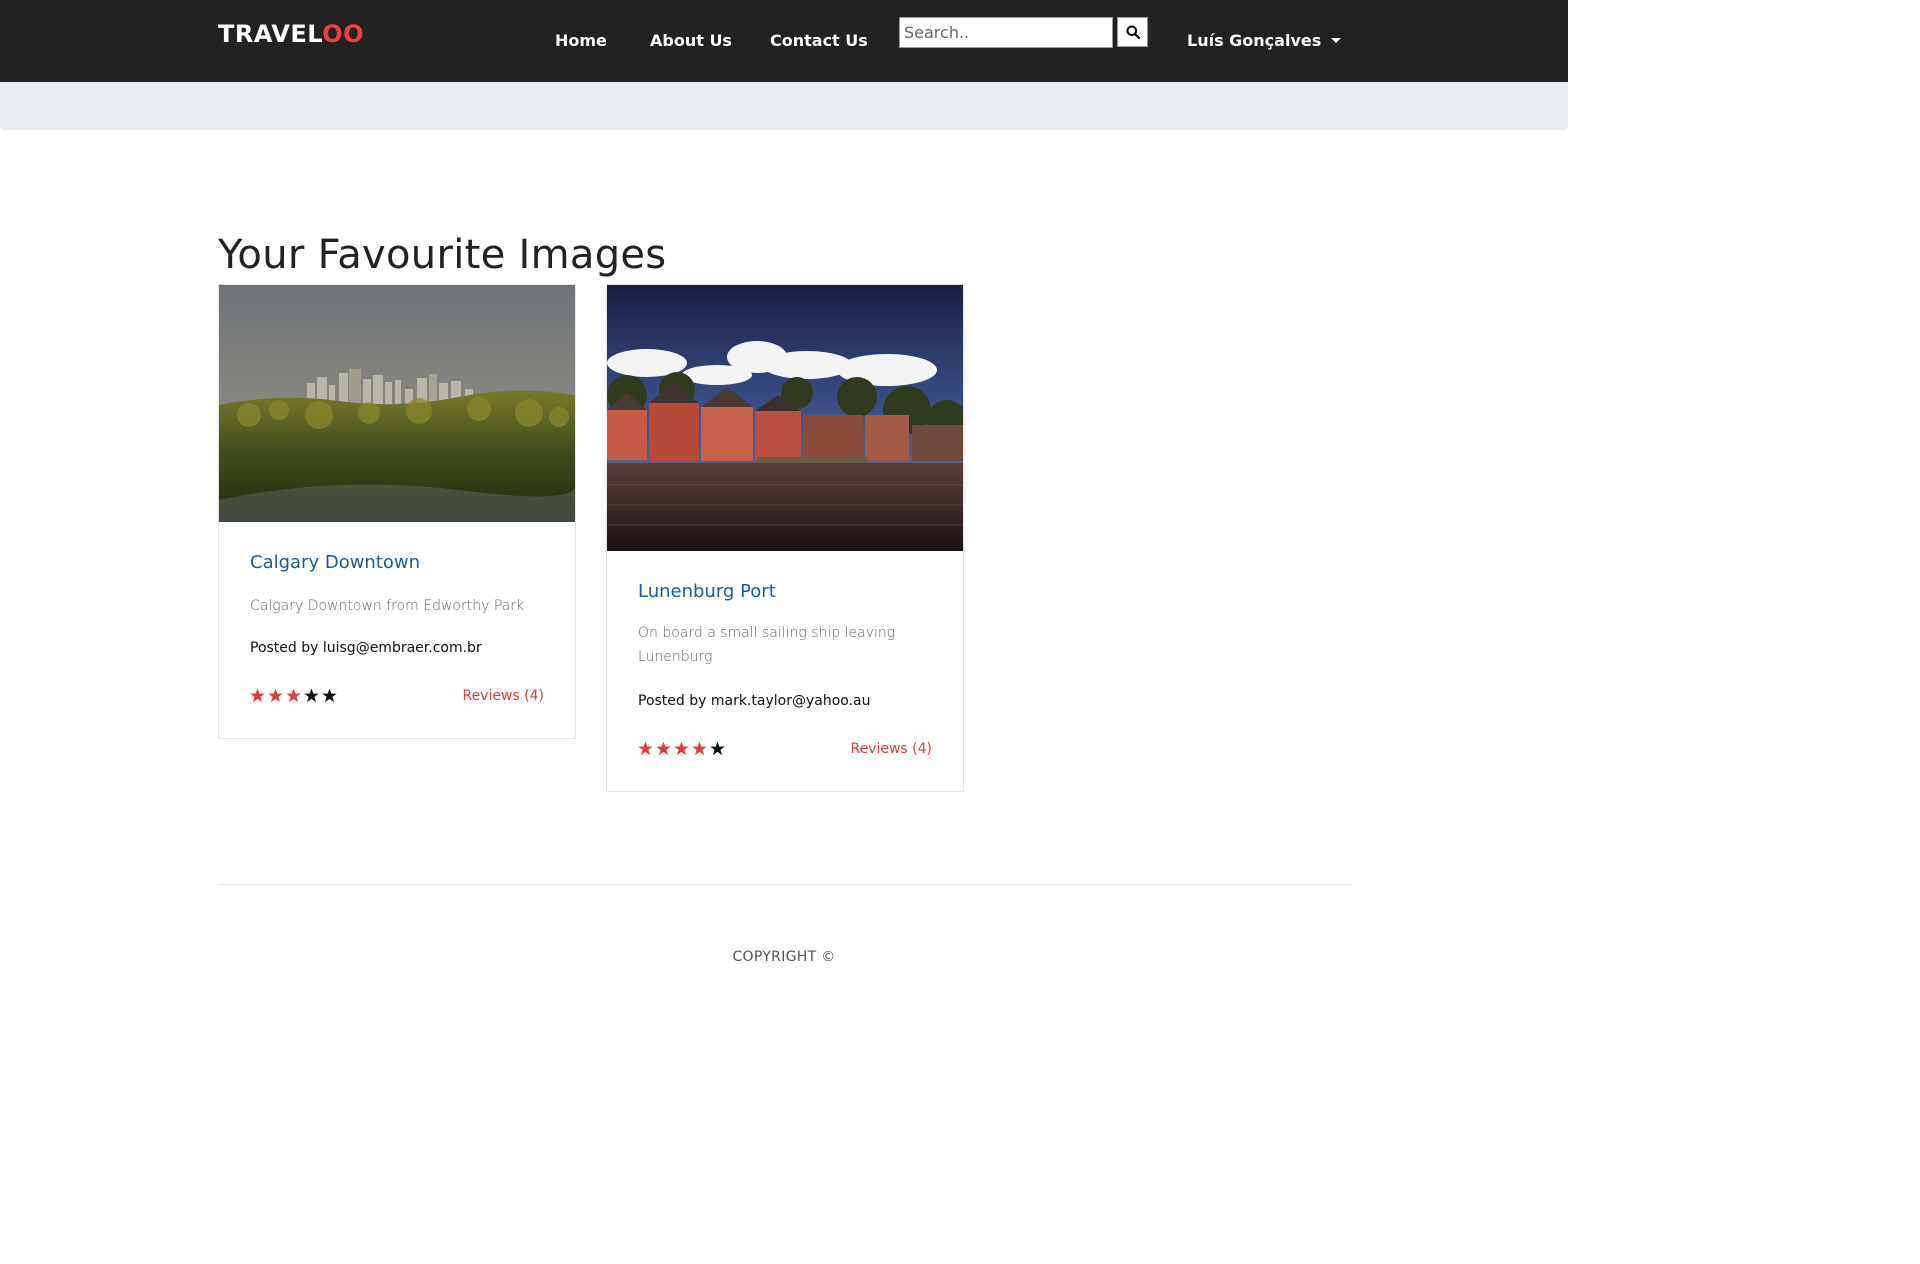 This screenshot has width=1920, height=1264. Describe the element at coordinates (1254, 40) in the screenshot. I see `user-name: Luís Gonçalves` at that location.